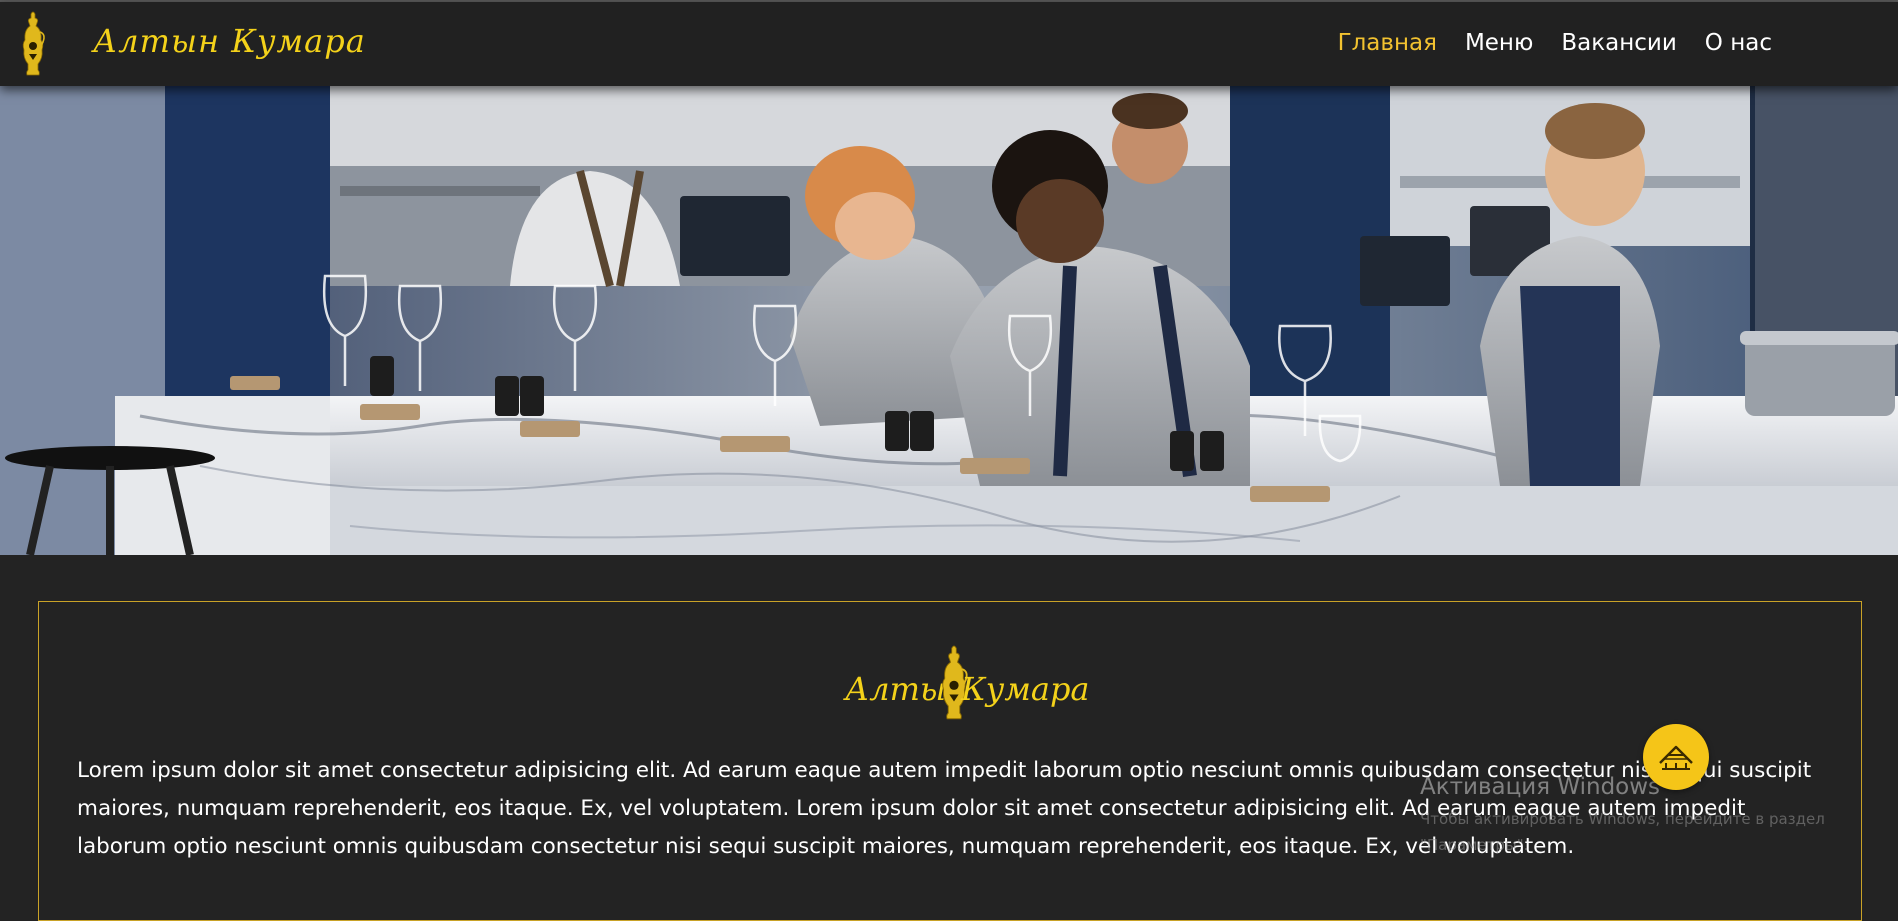 The height and width of the screenshot is (921, 1898). What do you see at coordinates (1025, 689) in the screenshot?
I see `about-logo-word-2: Кумара` at bounding box center [1025, 689].